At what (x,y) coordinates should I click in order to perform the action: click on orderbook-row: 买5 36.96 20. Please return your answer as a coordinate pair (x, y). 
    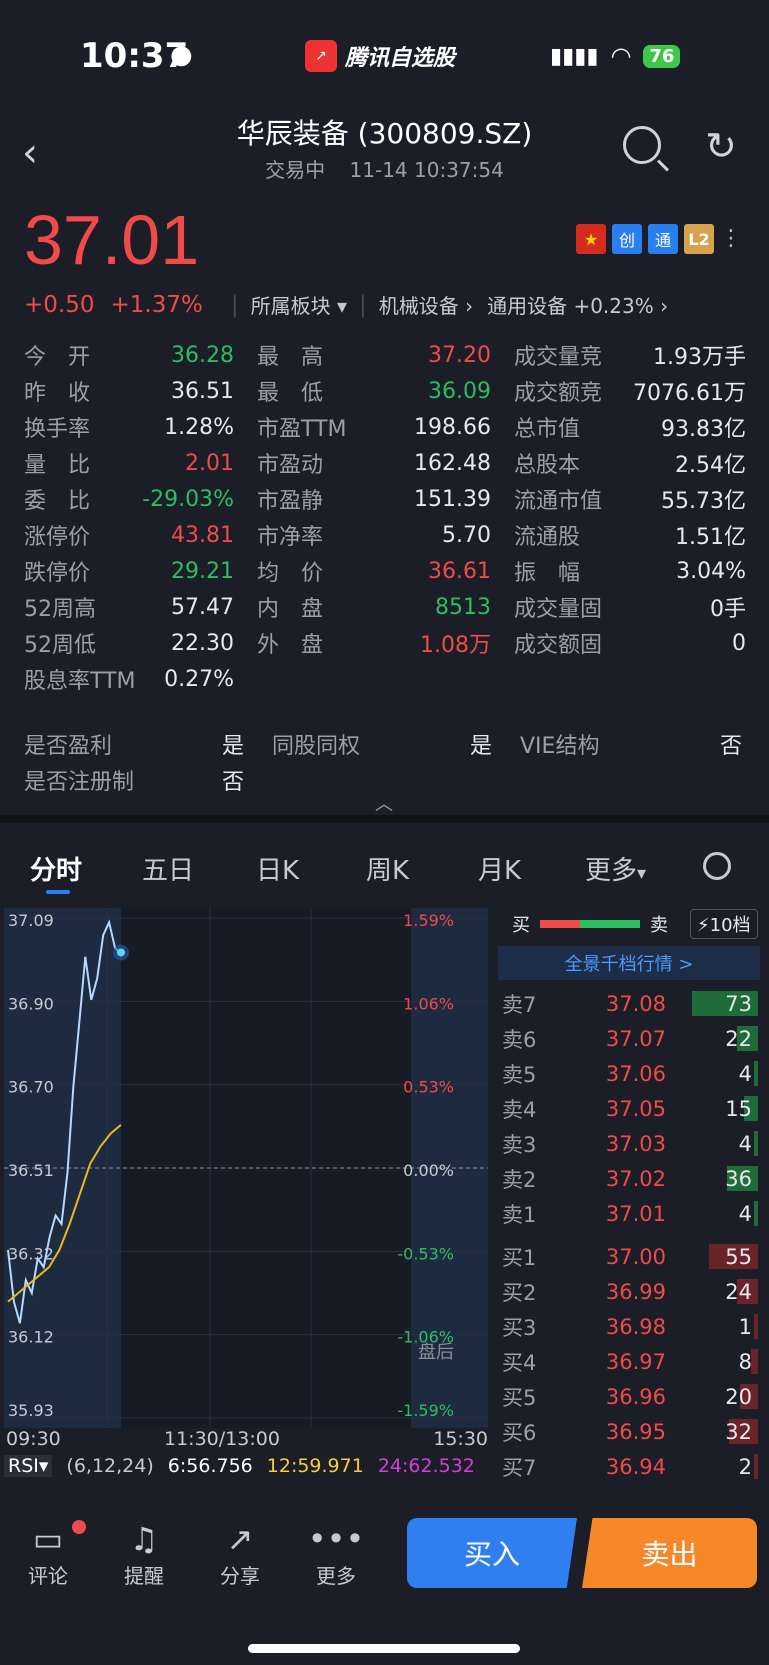
    Looking at the image, I should click on (629, 1396).